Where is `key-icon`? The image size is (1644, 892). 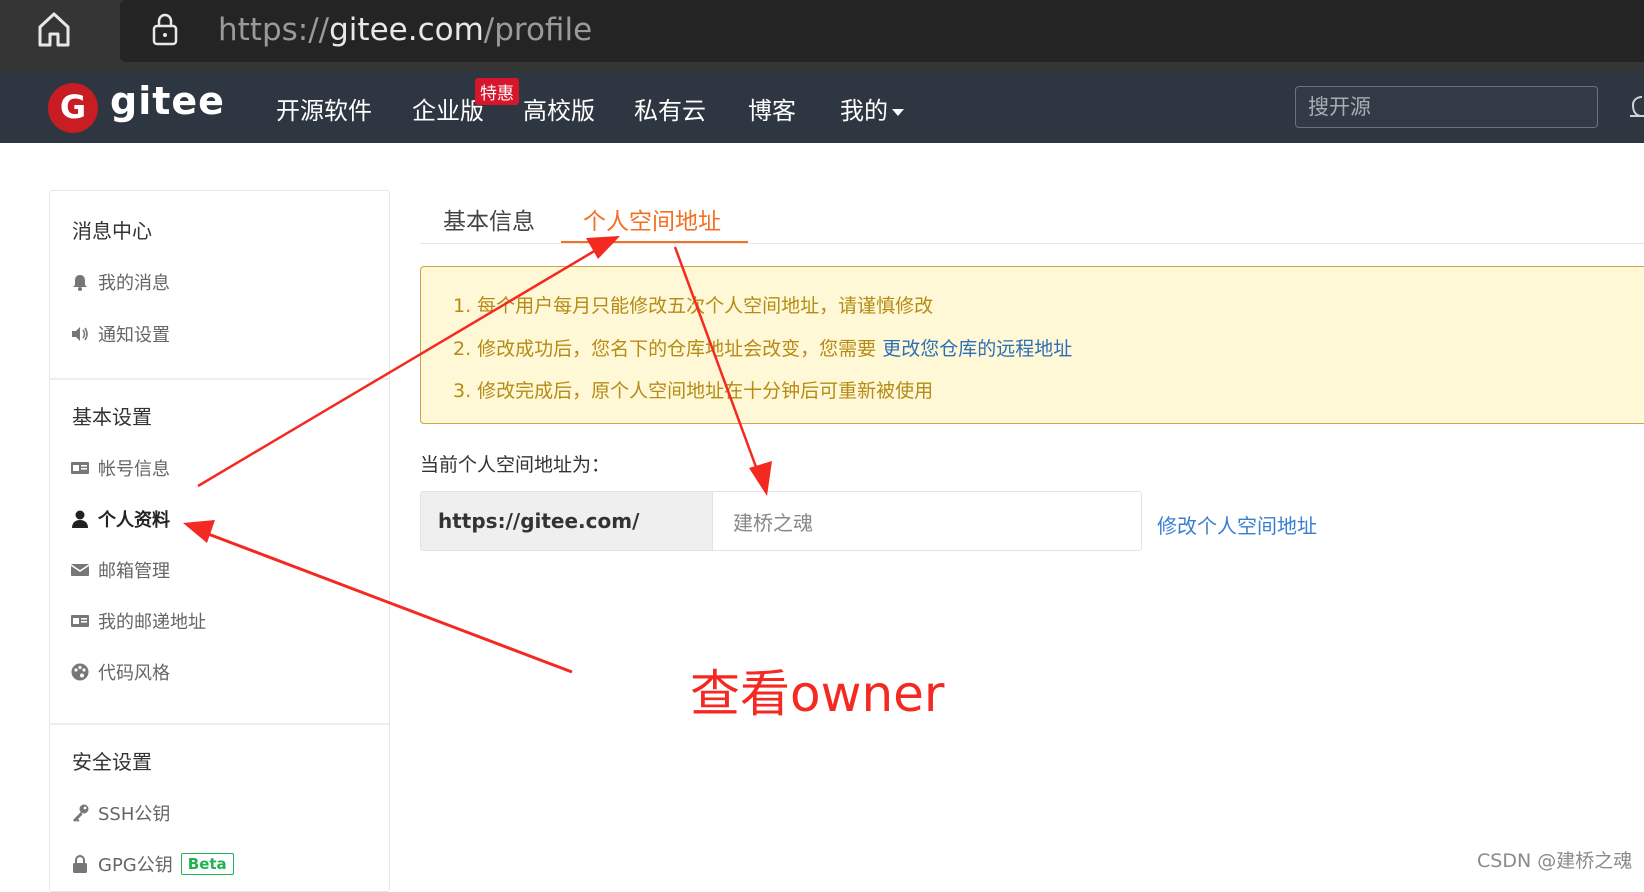
key-icon is located at coordinates (80, 813).